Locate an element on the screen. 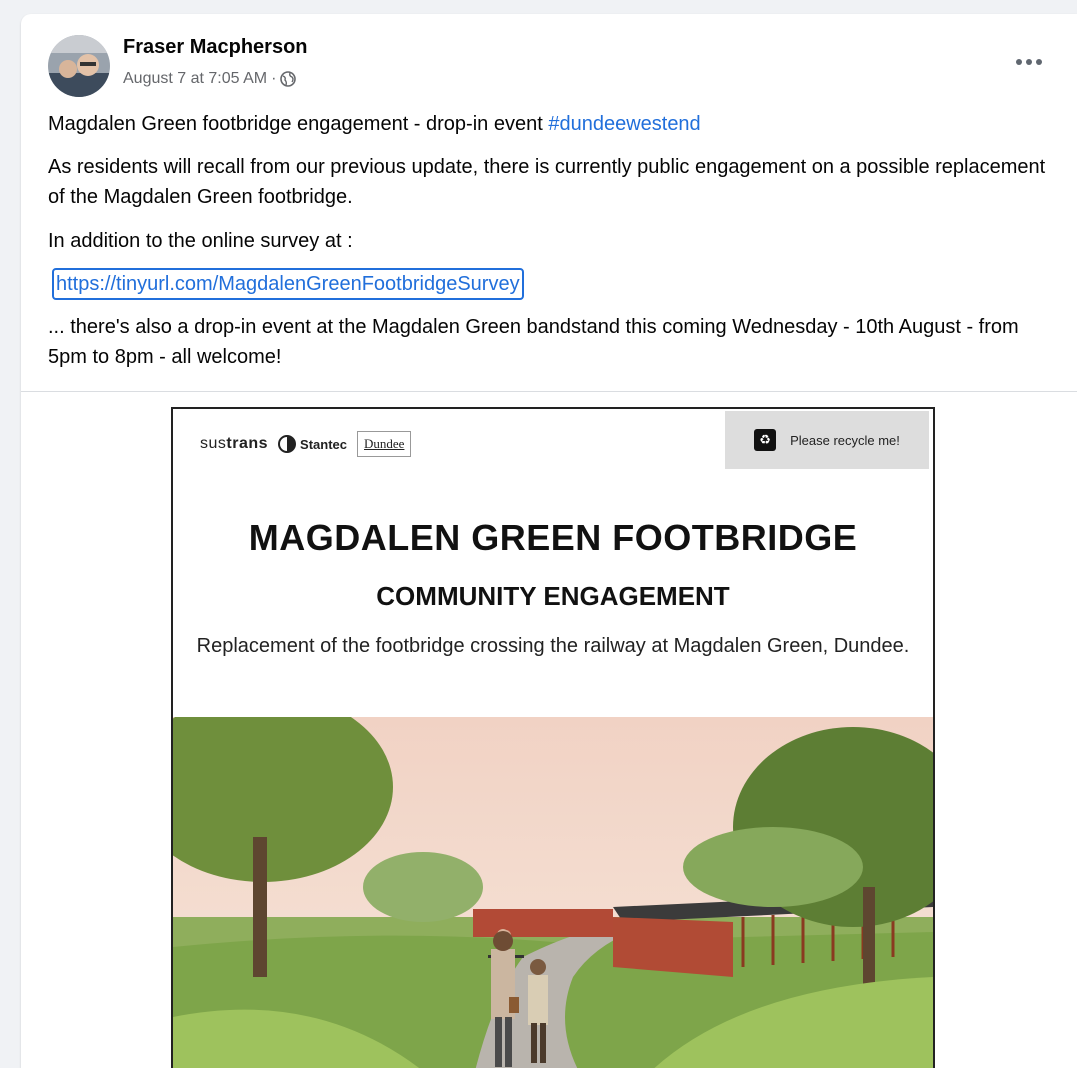 The height and width of the screenshot is (1068, 1077). recycle-text: Please recycle me! is located at coordinates (845, 440).